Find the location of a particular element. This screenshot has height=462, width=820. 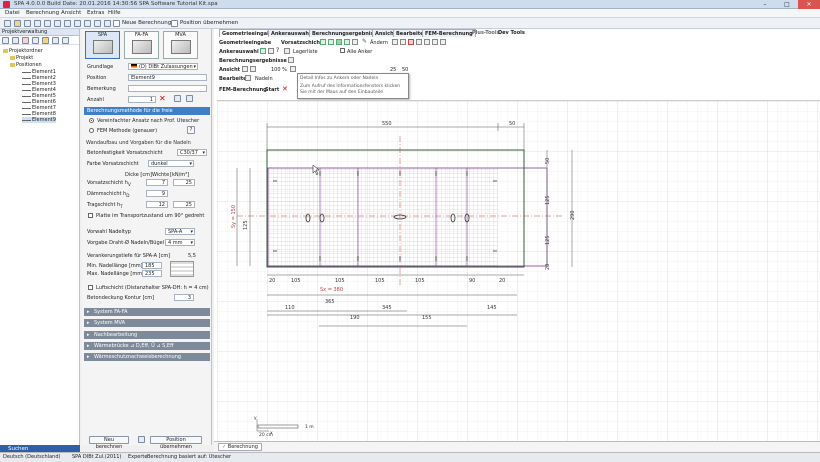

farbe-select: dunkel is located at coordinates (171, 163).